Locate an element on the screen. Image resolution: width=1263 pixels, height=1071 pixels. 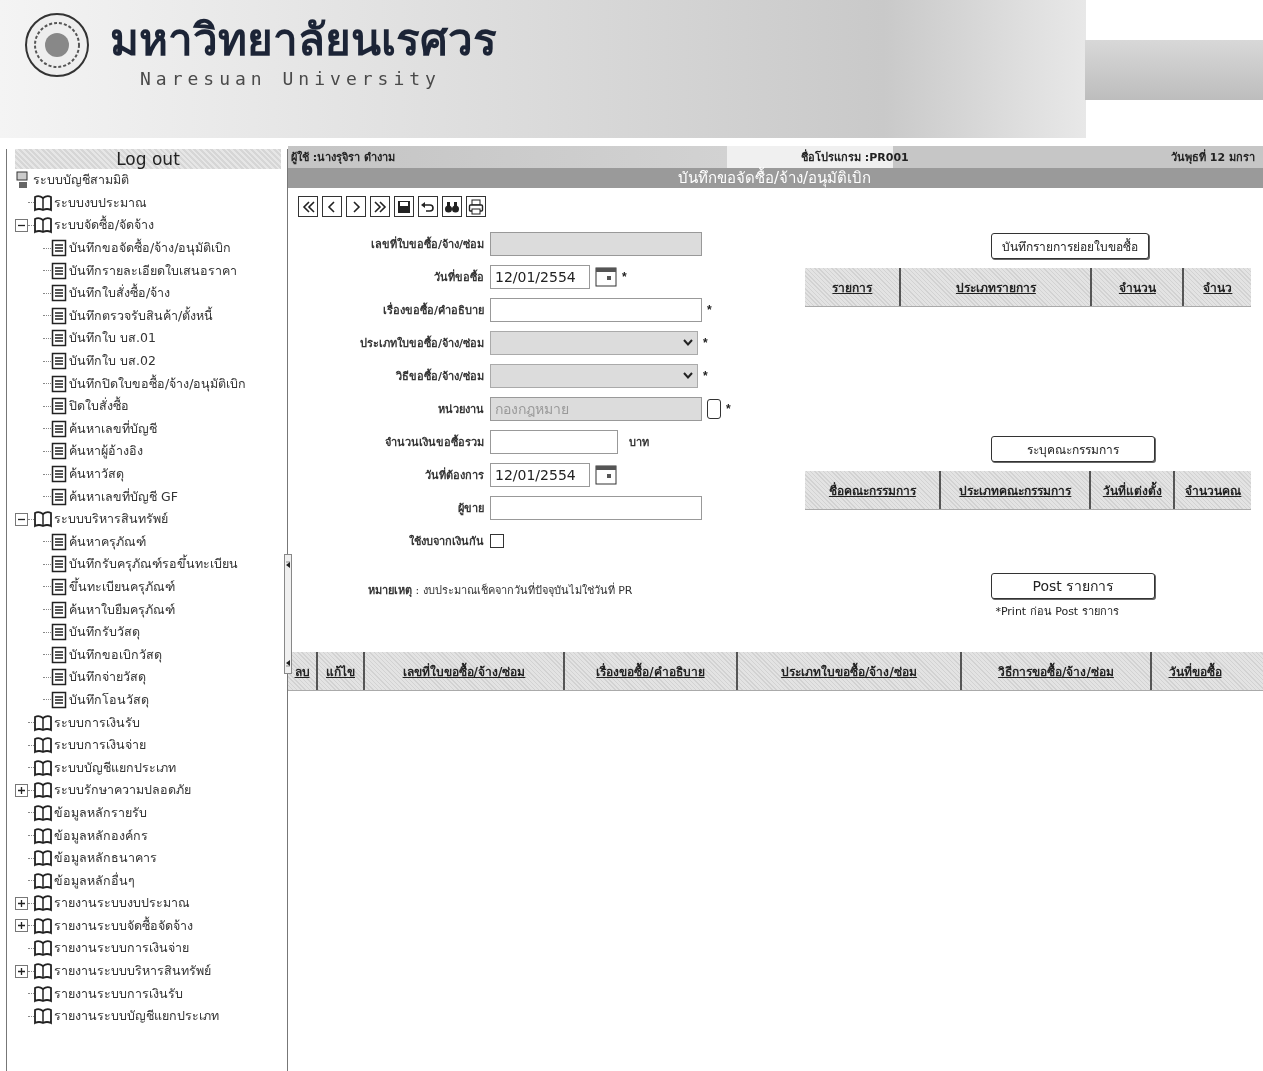
committee-button: ระบุคณะกรรมการ is located at coordinates (1073, 449).